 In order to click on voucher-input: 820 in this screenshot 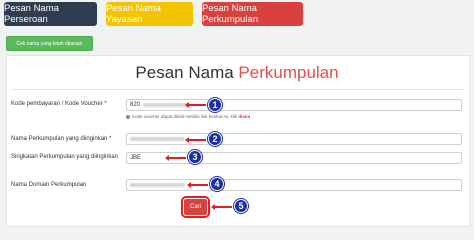, I will do `click(294, 105)`.